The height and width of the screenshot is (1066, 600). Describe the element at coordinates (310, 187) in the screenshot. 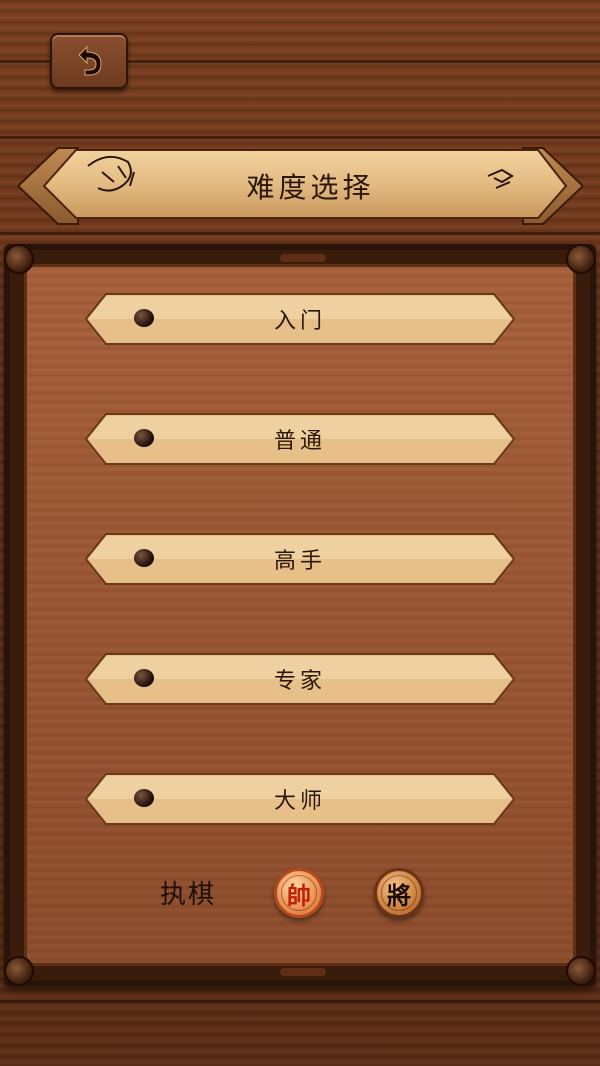

I see `page-title: 难度选择` at that location.